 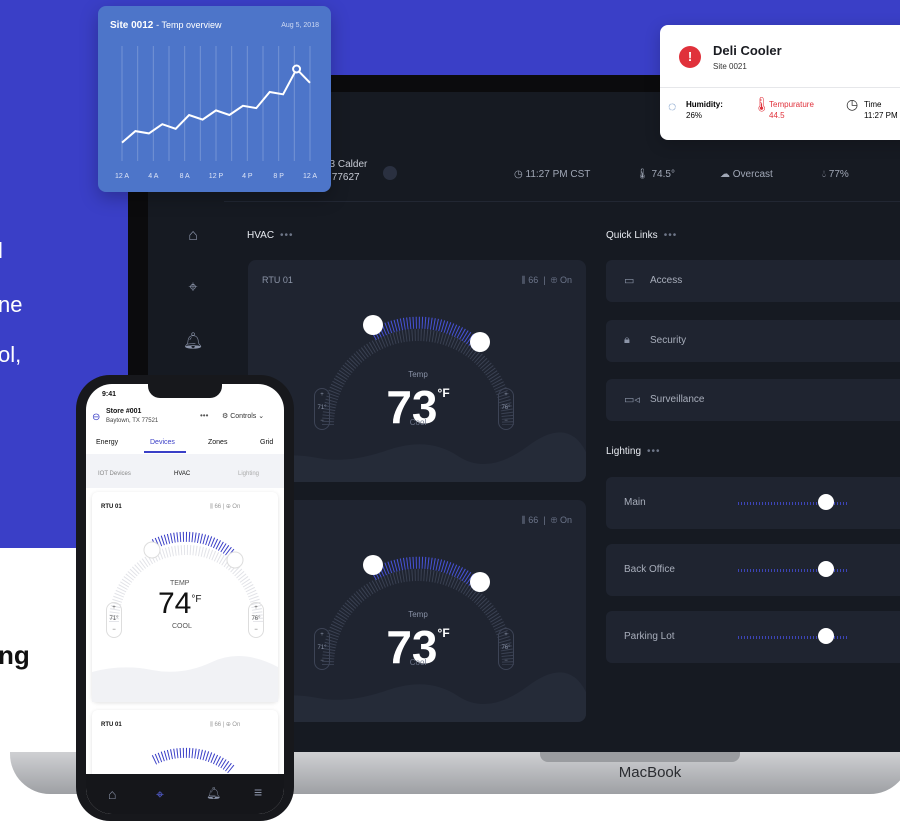 I want to click on alert-site: Site 0021, so click(x=730, y=66).